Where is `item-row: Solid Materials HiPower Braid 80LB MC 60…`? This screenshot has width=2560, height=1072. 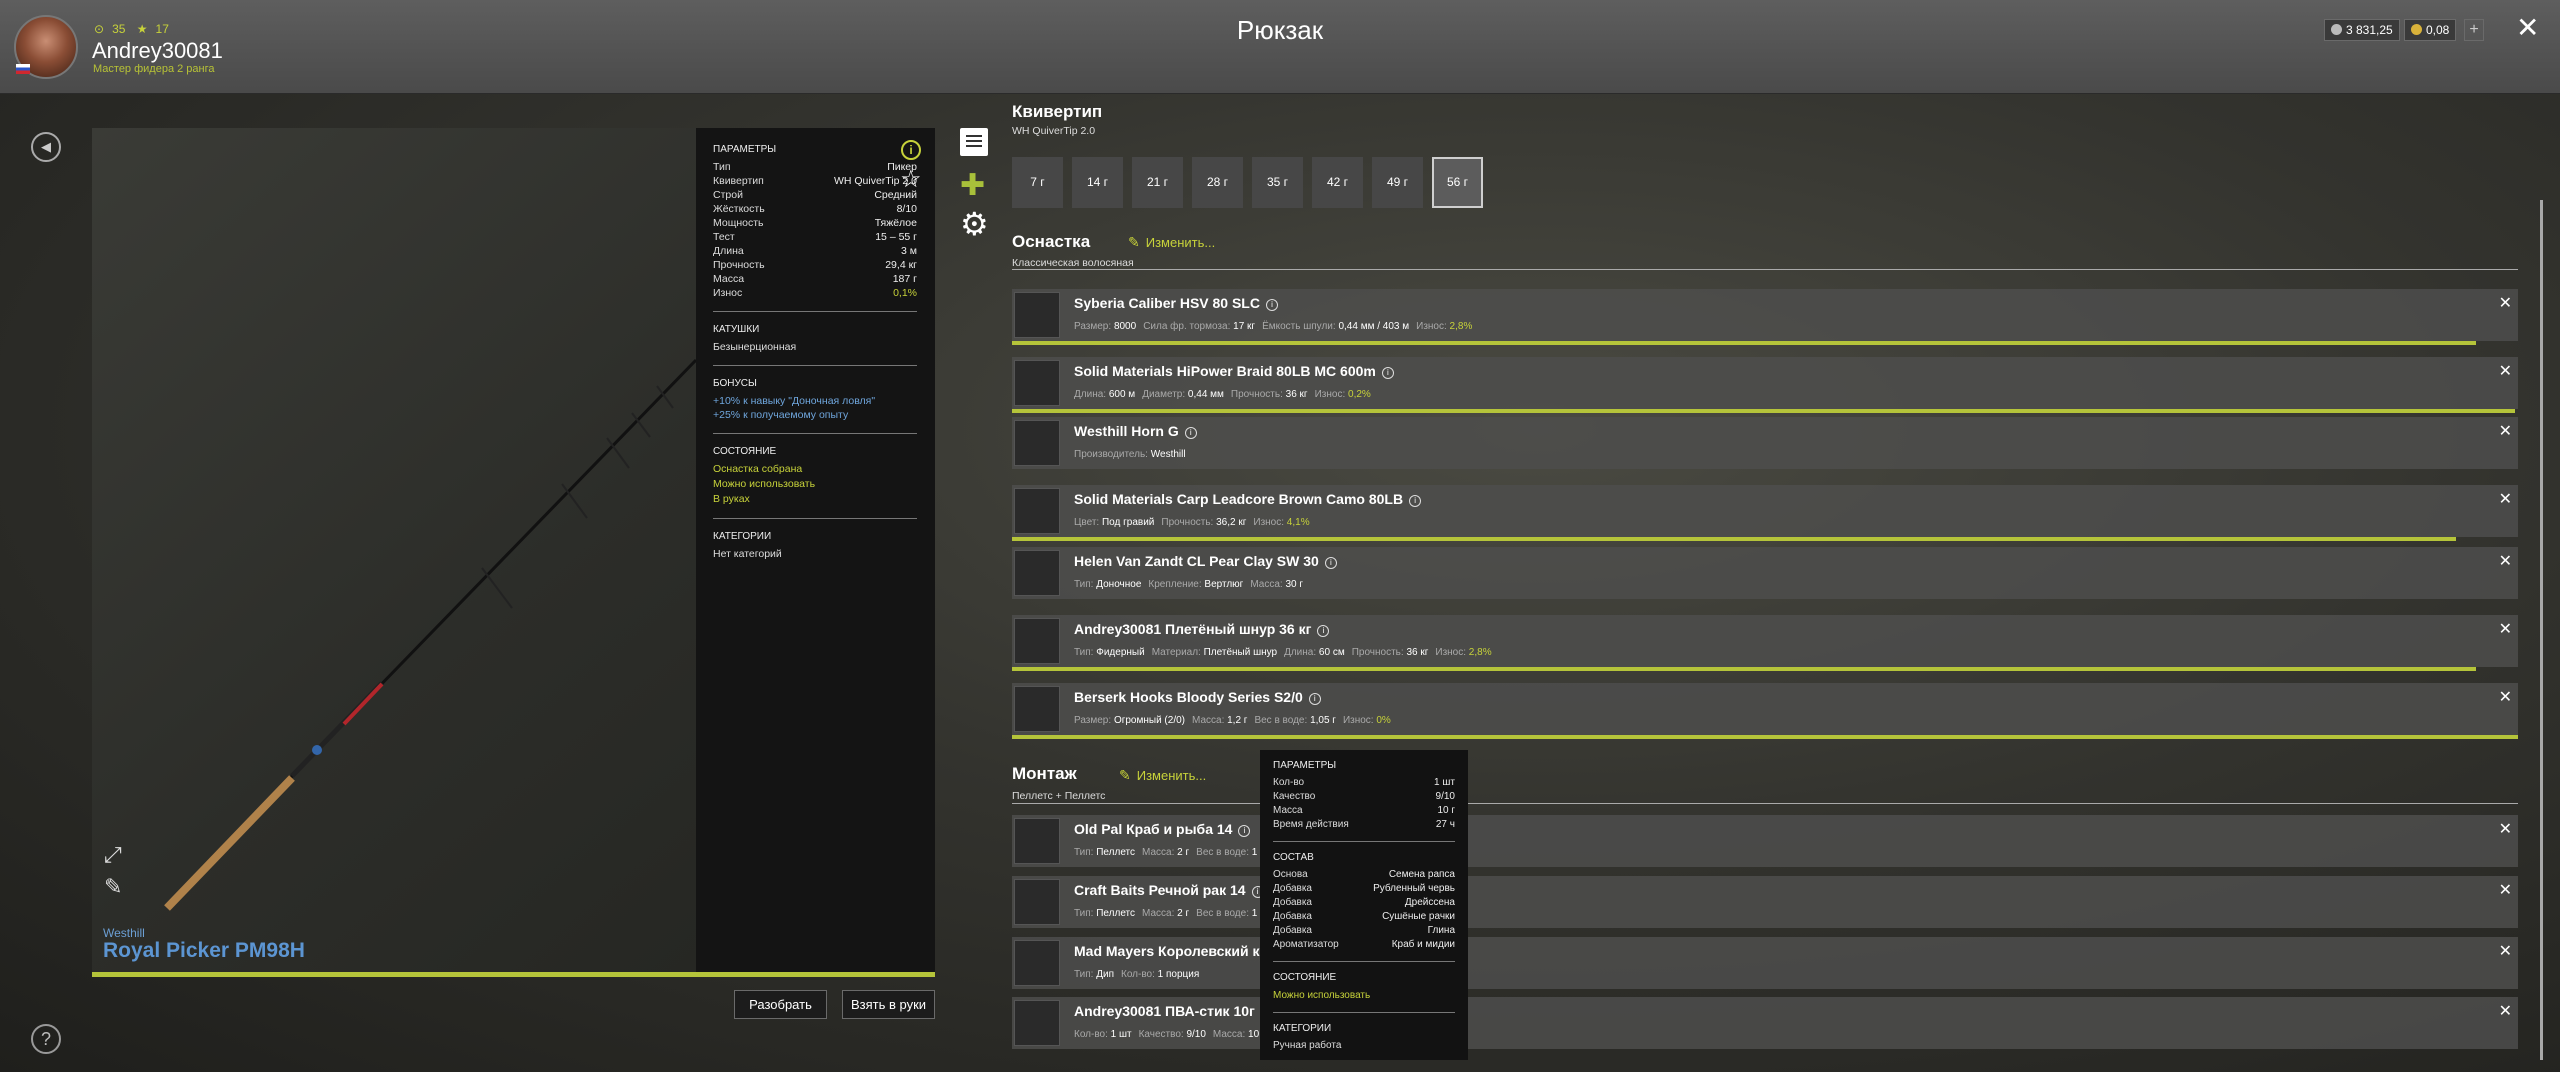
item-row: Solid Materials HiPower Braid 80LB MC 60… is located at coordinates (1765, 385).